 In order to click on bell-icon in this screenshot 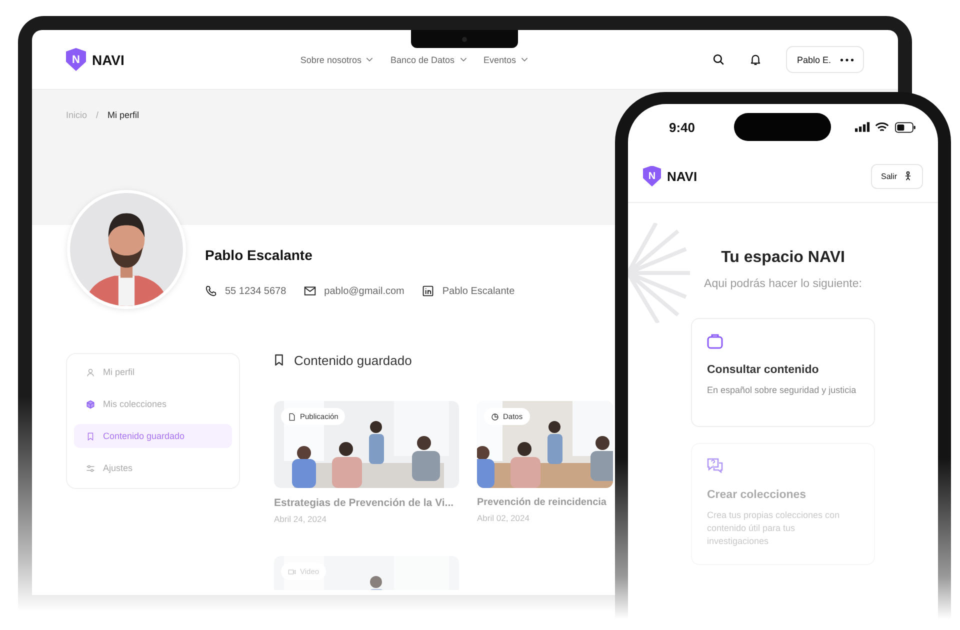, I will do `click(755, 59)`.